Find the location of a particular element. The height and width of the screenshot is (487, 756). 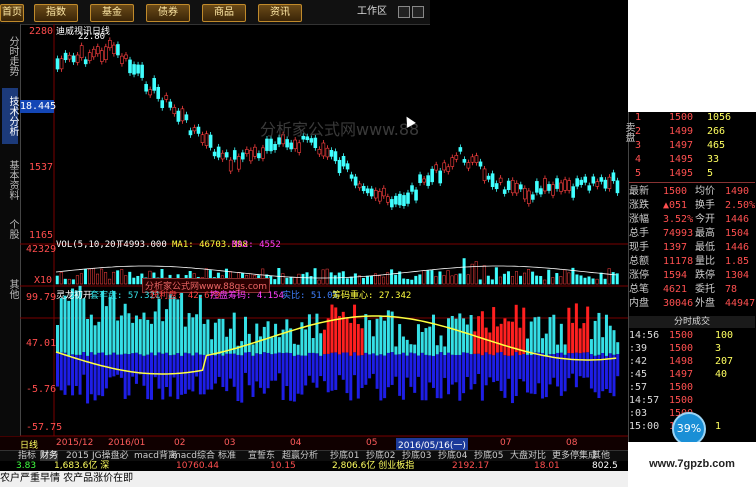

minimize-icon is located at coordinates (404, 12).